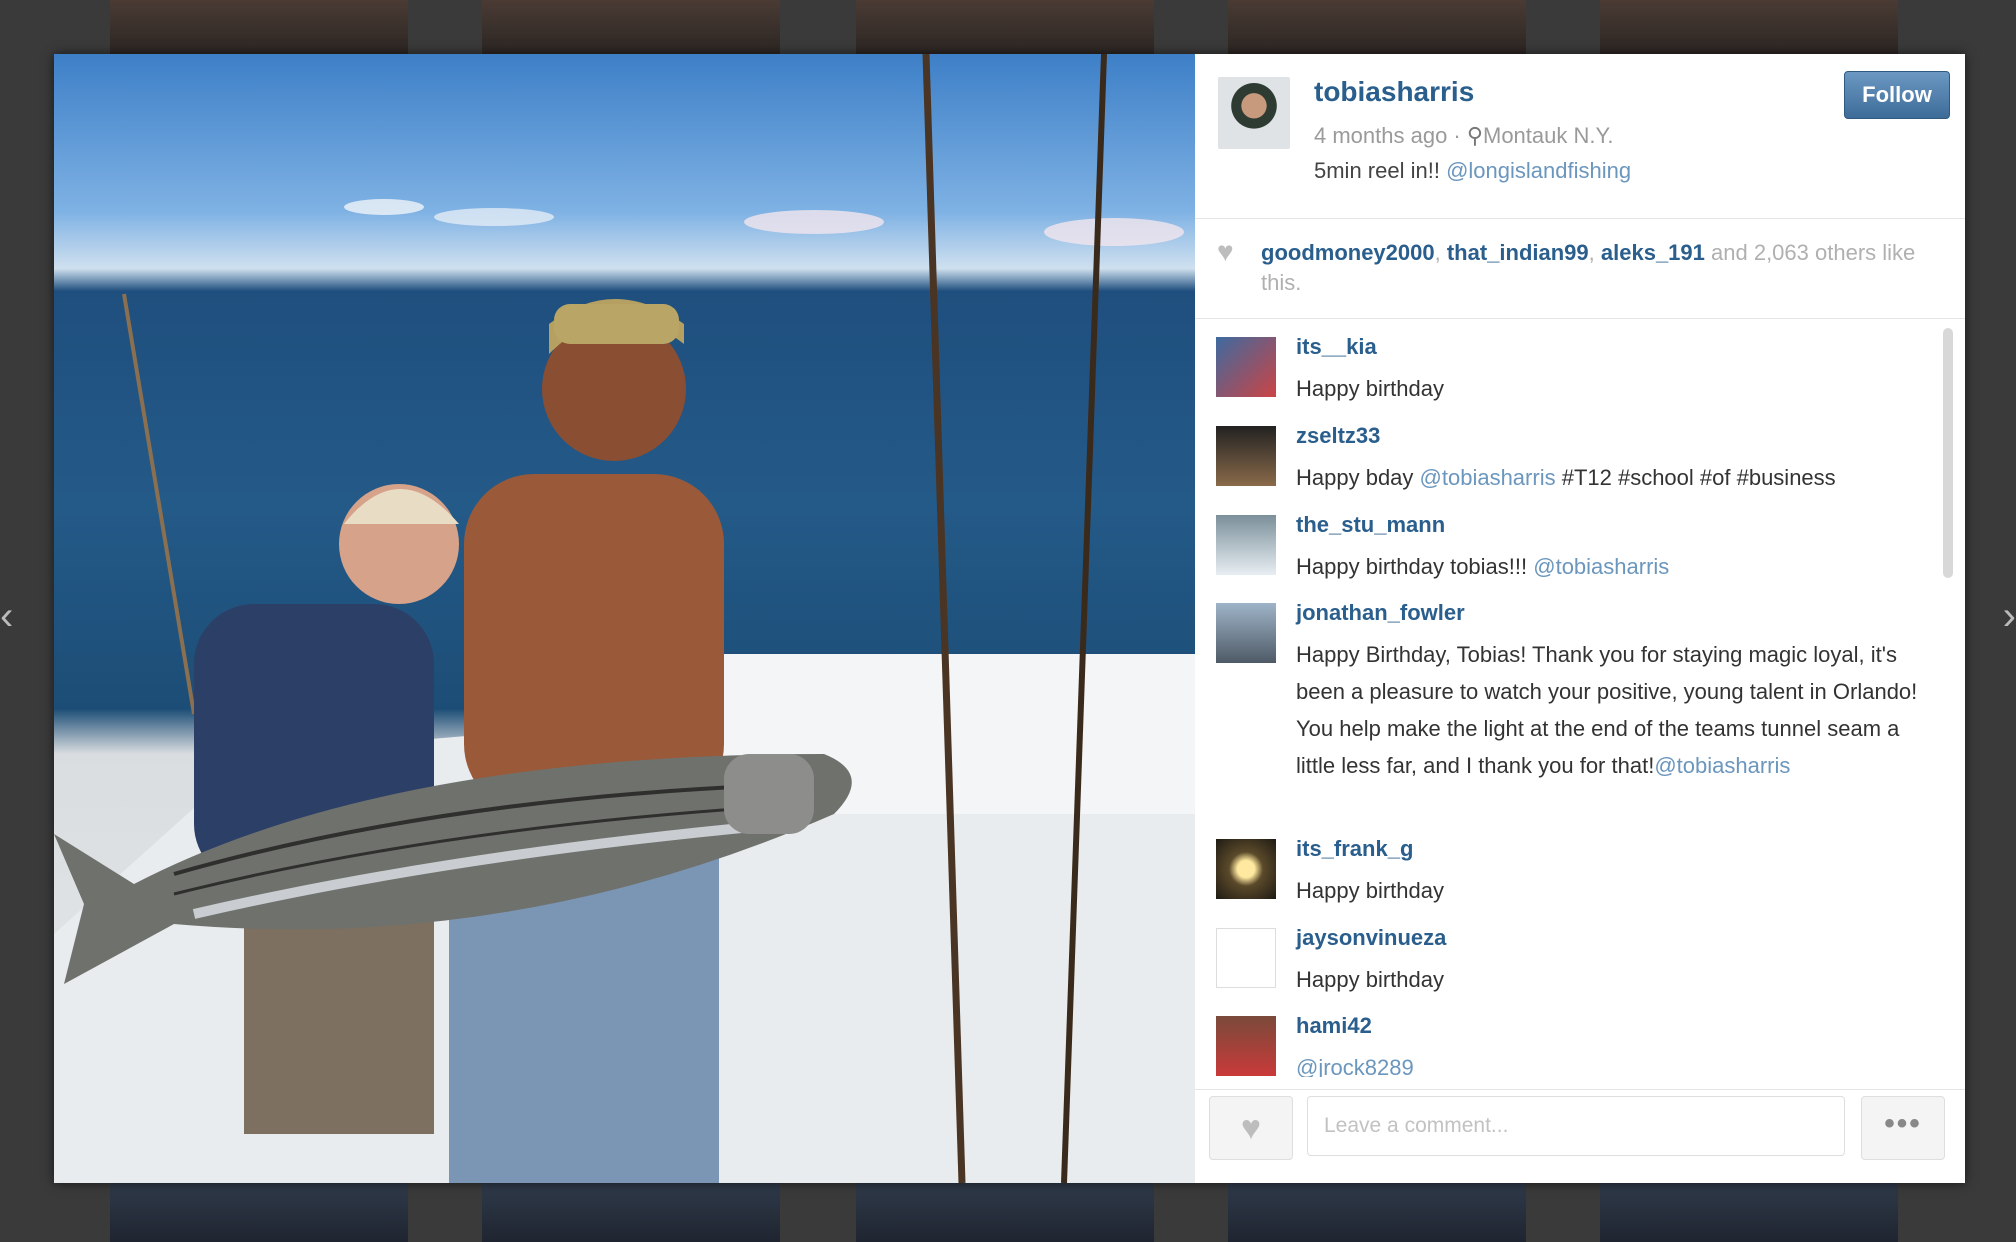  Describe the element at coordinates (1334, 1026) in the screenshot. I see `comment-username: hami42` at that location.